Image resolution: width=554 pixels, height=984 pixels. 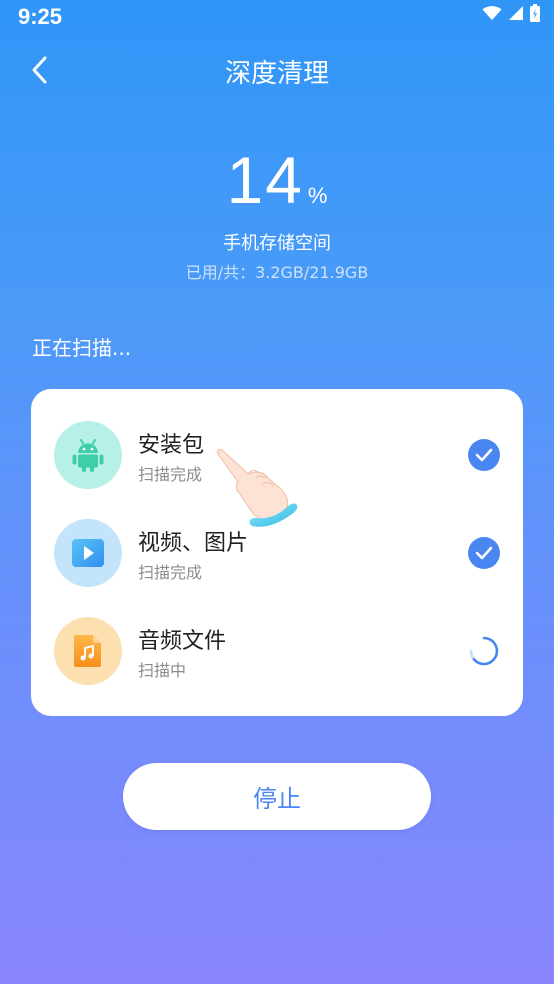 I want to click on status-time: 9:25, so click(x=40, y=16).